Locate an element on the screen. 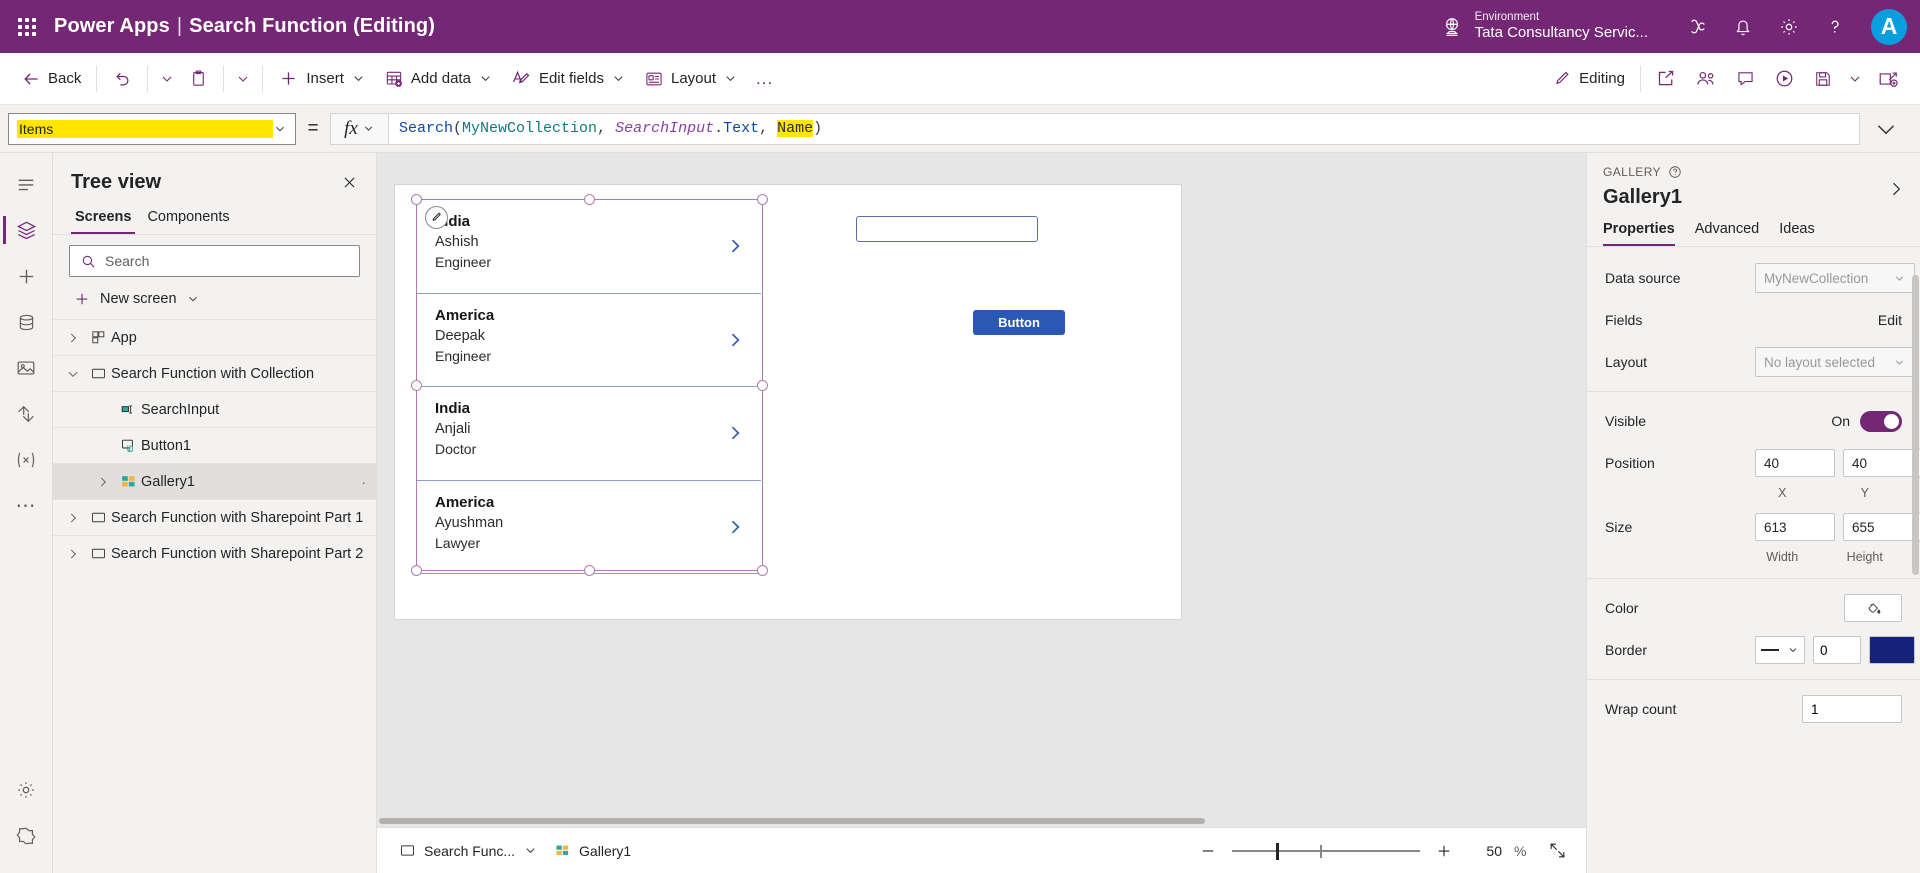  color-picker-button is located at coordinates (1873, 608).